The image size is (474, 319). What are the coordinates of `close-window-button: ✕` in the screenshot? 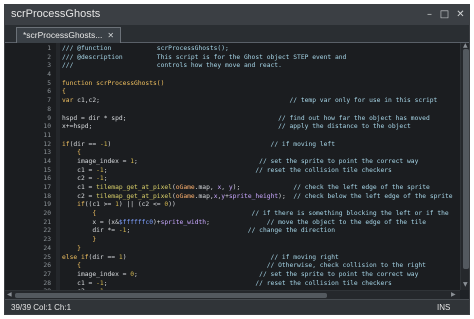 It's located at (460, 14).